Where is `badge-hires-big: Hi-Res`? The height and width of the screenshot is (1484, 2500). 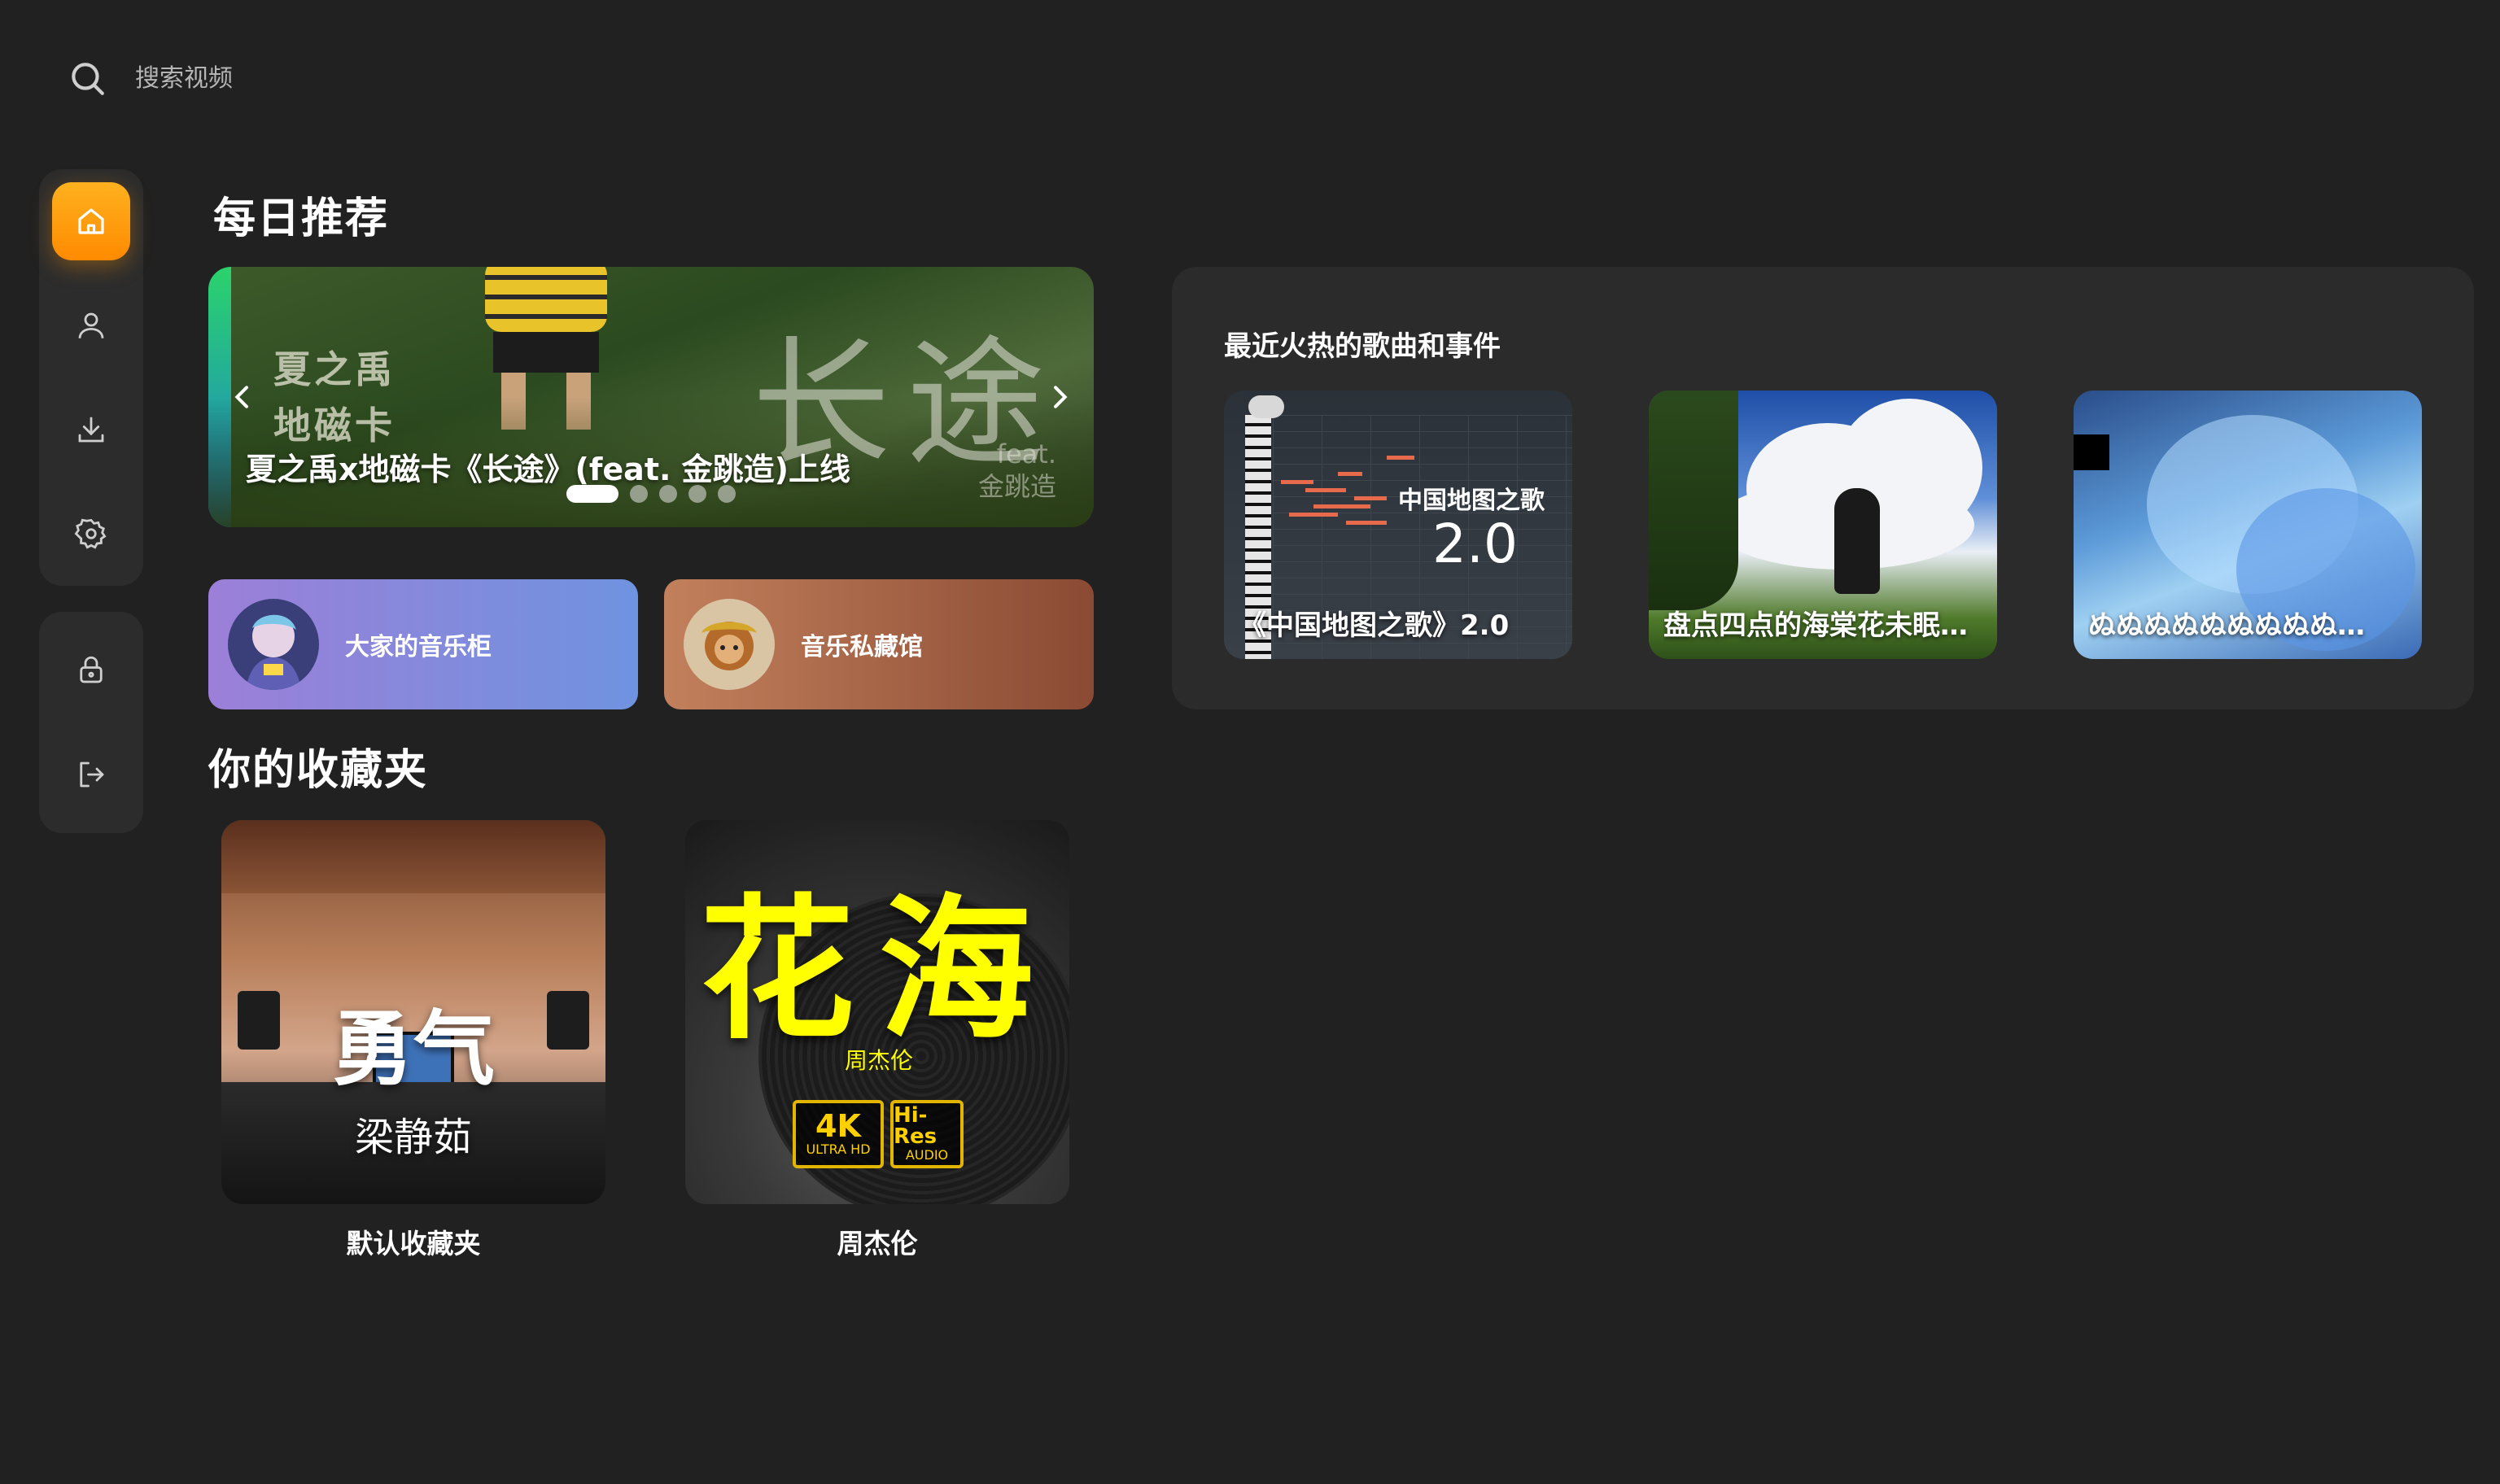 badge-hires-big: Hi-Res is located at coordinates (916, 1127).